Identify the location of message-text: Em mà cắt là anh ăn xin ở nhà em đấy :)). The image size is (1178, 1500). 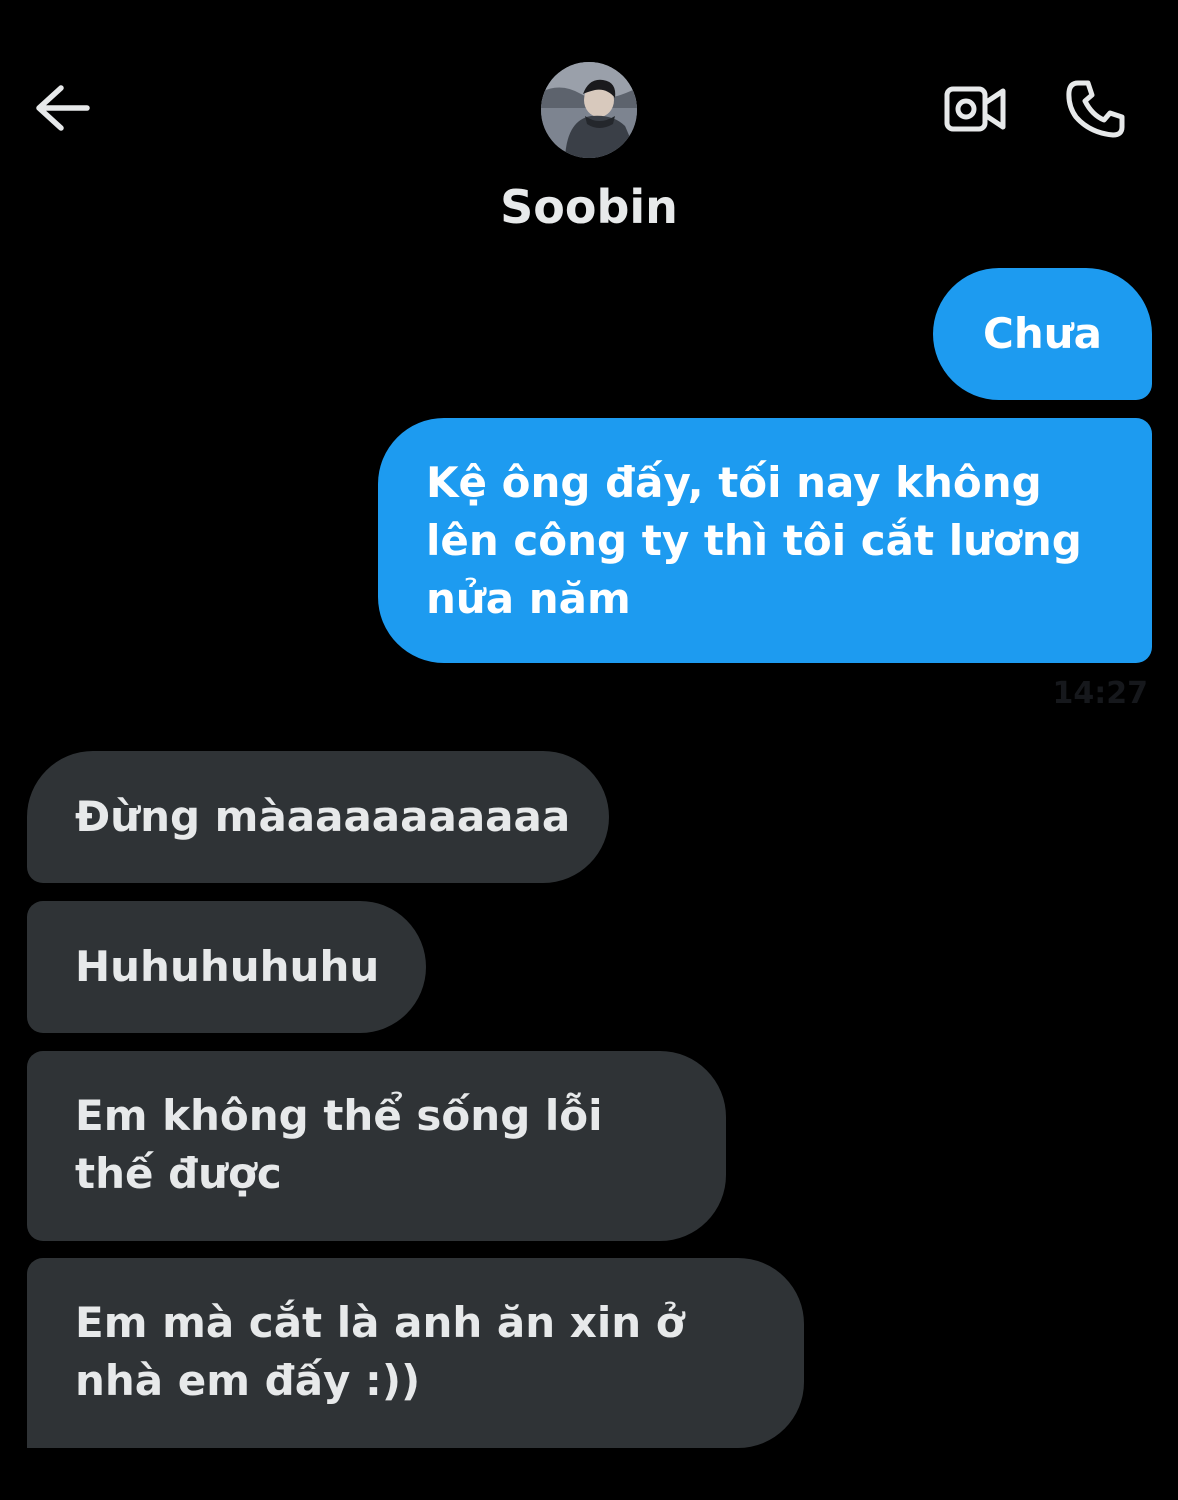
(380, 1351).